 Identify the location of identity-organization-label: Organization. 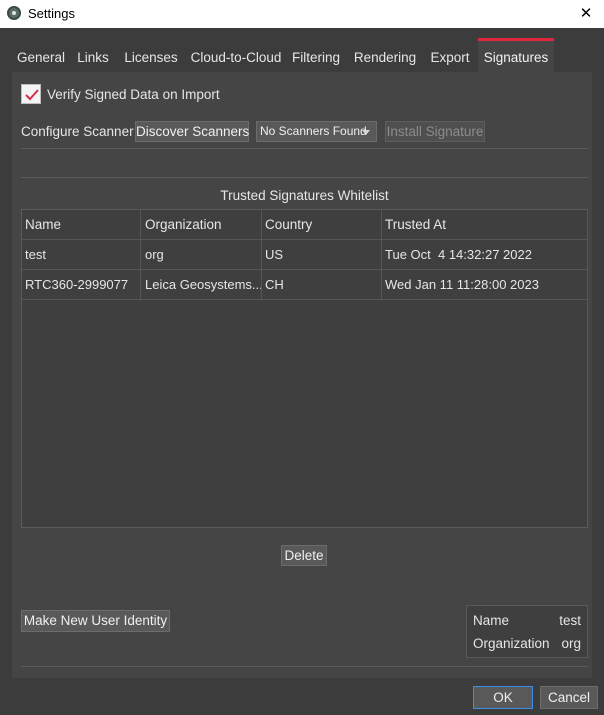
(511, 643).